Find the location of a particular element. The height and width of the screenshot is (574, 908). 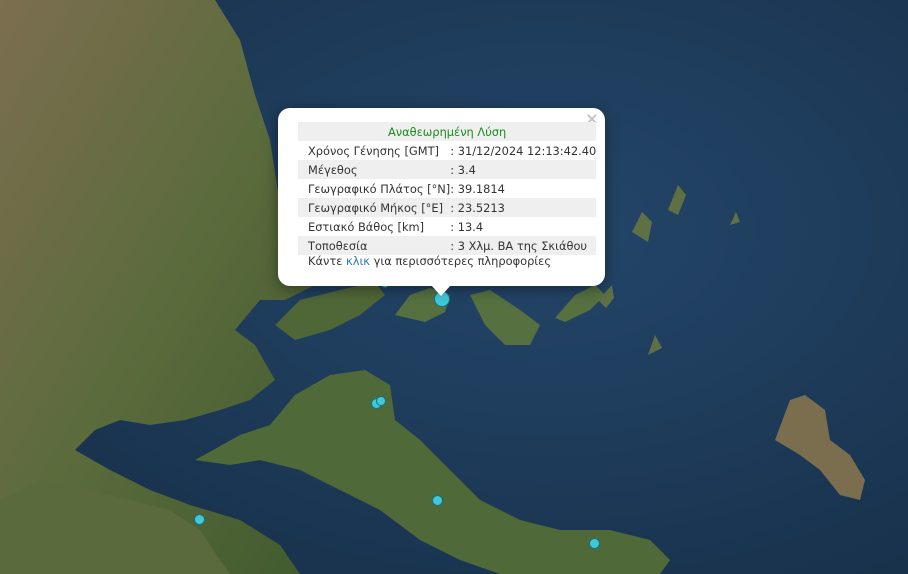

row-value: : 31/12/2024 12:13:42.40 is located at coordinates (523, 150).